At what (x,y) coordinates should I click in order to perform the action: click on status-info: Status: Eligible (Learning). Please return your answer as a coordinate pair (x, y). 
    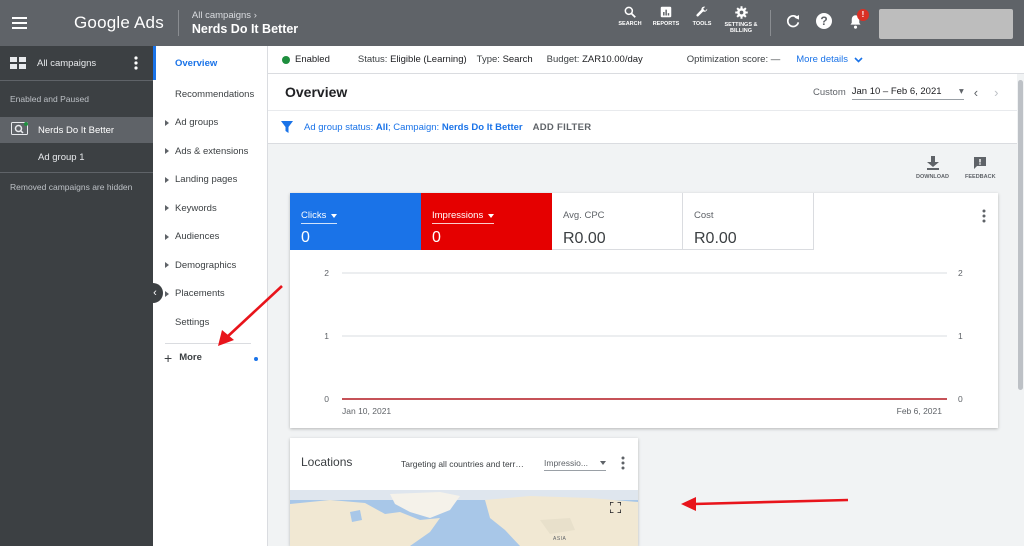
    Looking at the image, I should click on (412, 59).